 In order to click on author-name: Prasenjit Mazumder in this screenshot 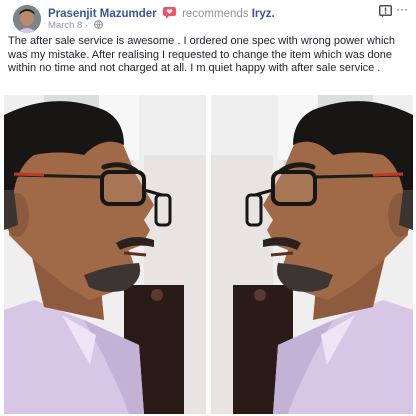, I will do `click(102, 14)`.